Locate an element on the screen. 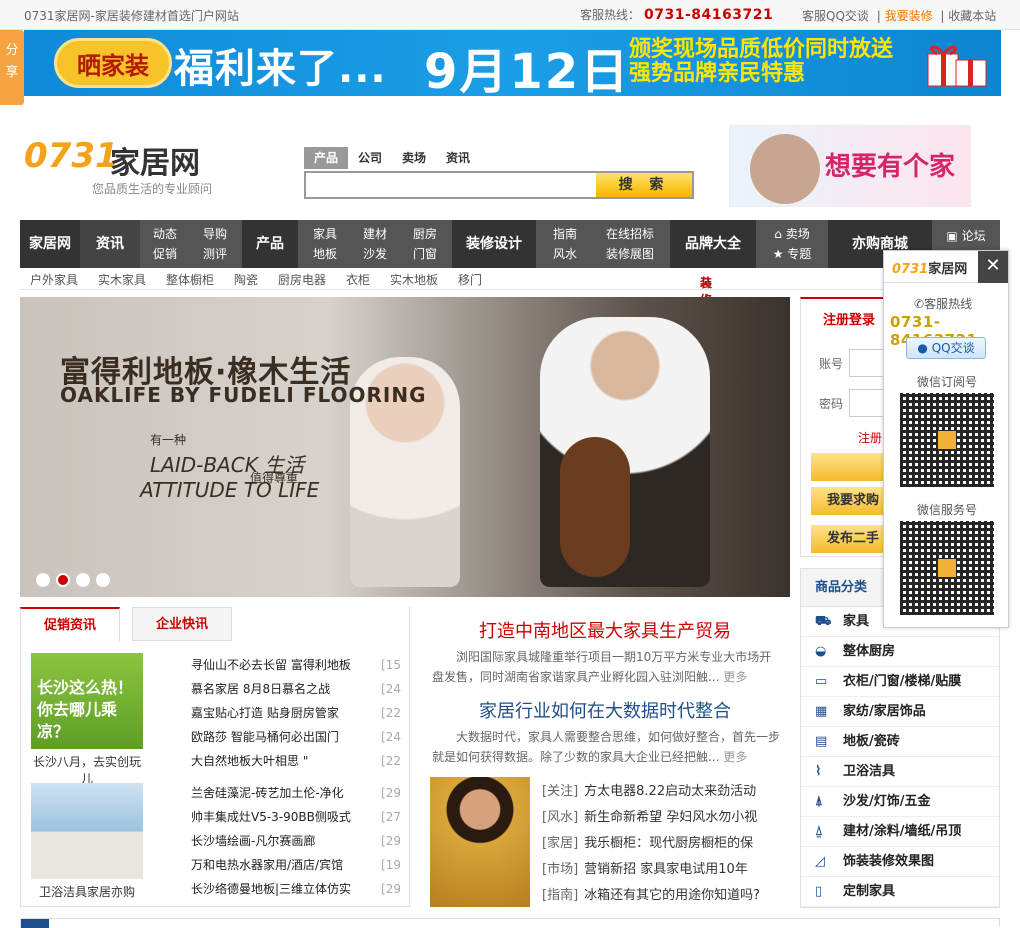  list-item: 万和电热水器家用/酒店/宾馆 [19 is located at coordinates (296, 865).